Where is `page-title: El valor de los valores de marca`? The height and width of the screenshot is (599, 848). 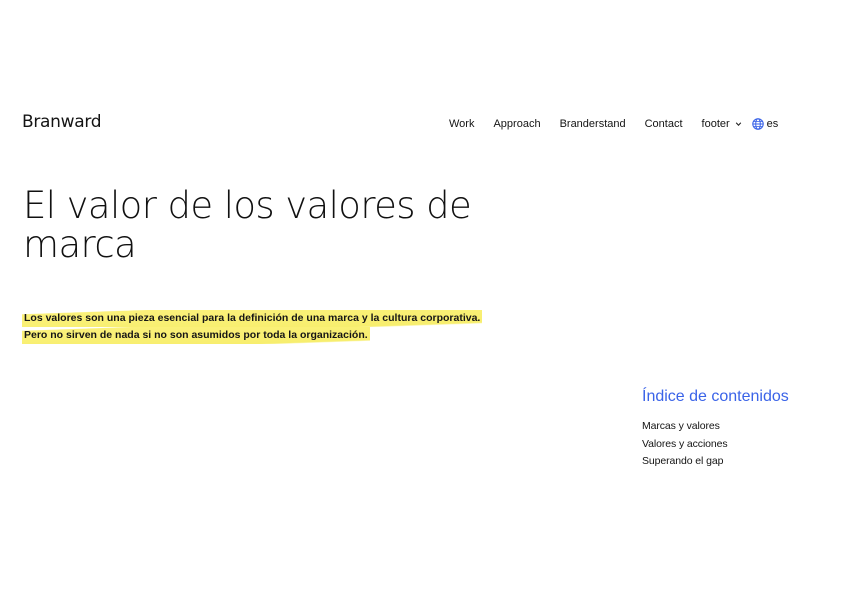
page-title: El valor de los valores de marca is located at coordinates (247, 225).